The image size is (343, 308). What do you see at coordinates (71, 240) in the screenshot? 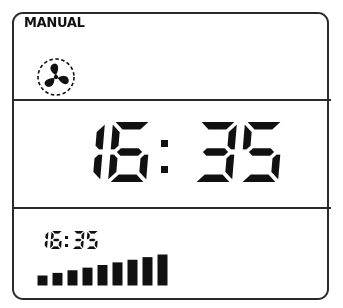
I see `secondary-clock` at bounding box center [71, 240].